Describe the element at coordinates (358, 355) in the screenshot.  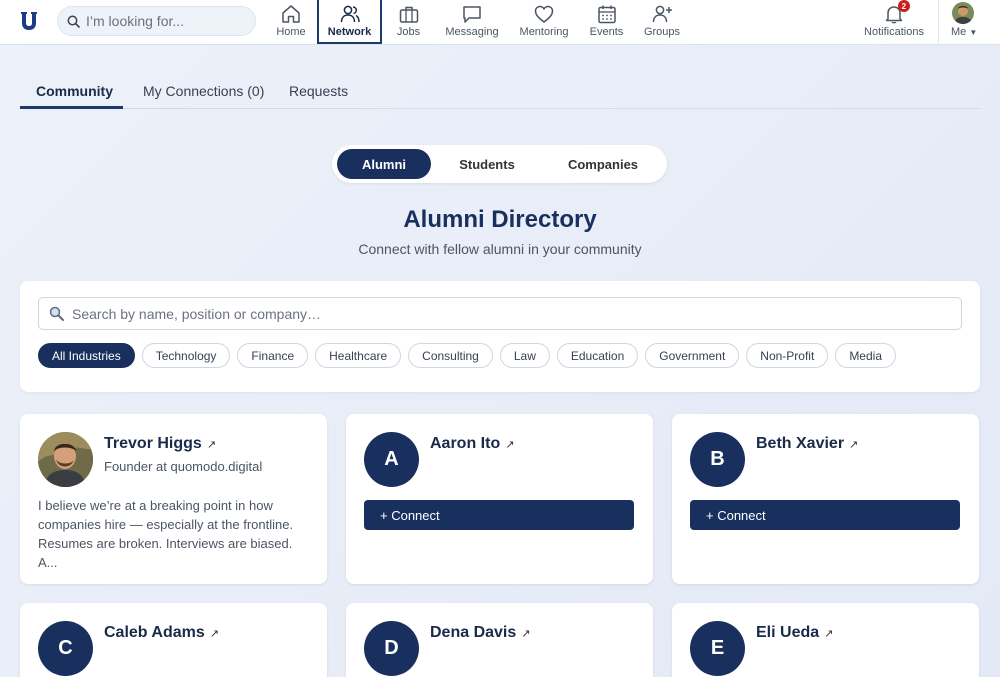
I see `chip-healthcare: Healthcare` at that location.